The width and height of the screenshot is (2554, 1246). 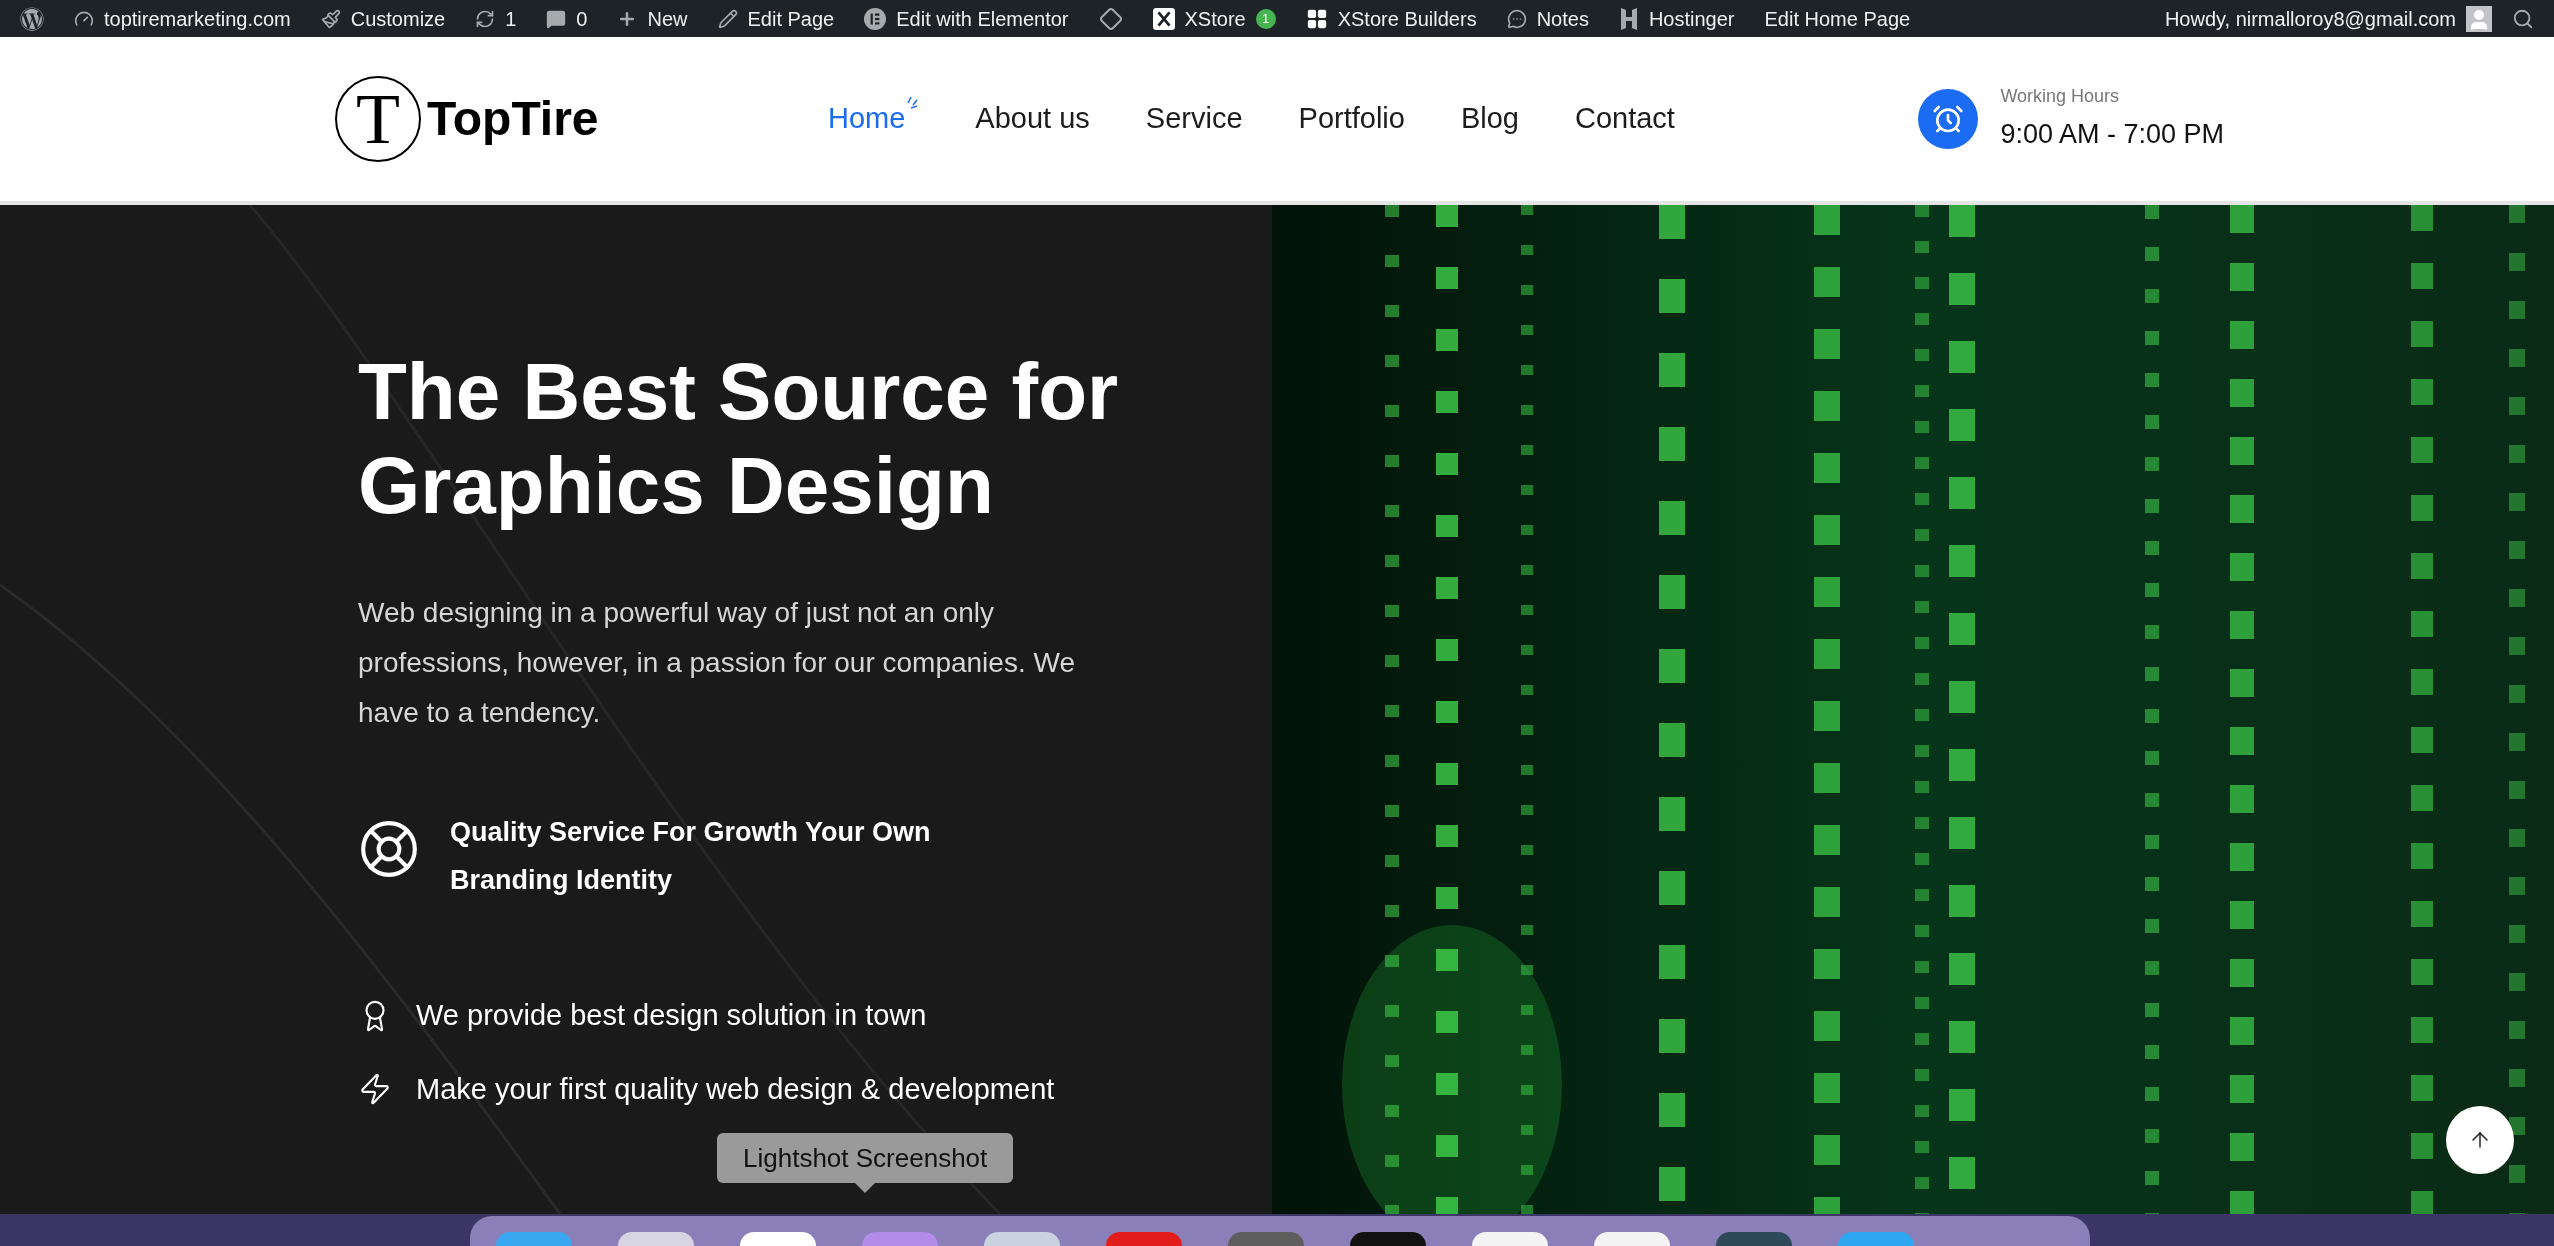 What do you see at coordinates (671, 1015) in the screenshot?
I see `bullet-text: We provide best design solution in town` at bounding box center [671, 1015].